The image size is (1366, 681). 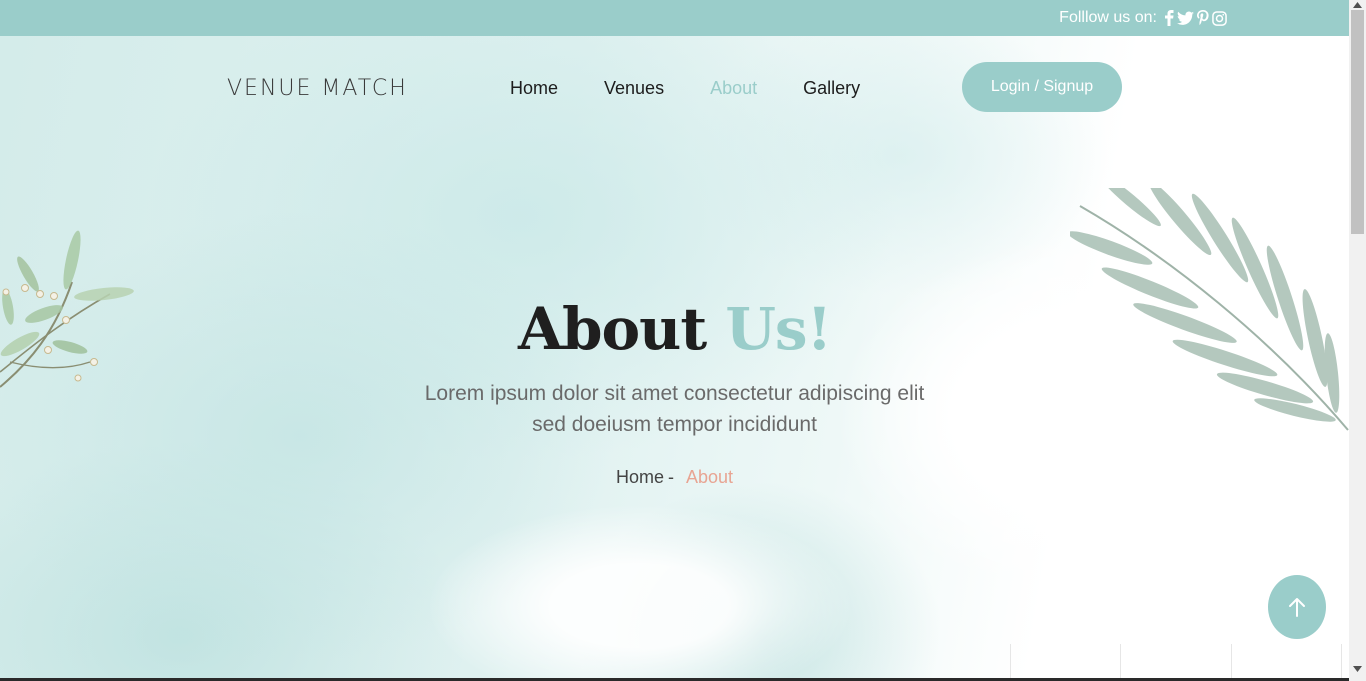 I want to click on scrollbar-thumb, so click(x=1357, y=122).